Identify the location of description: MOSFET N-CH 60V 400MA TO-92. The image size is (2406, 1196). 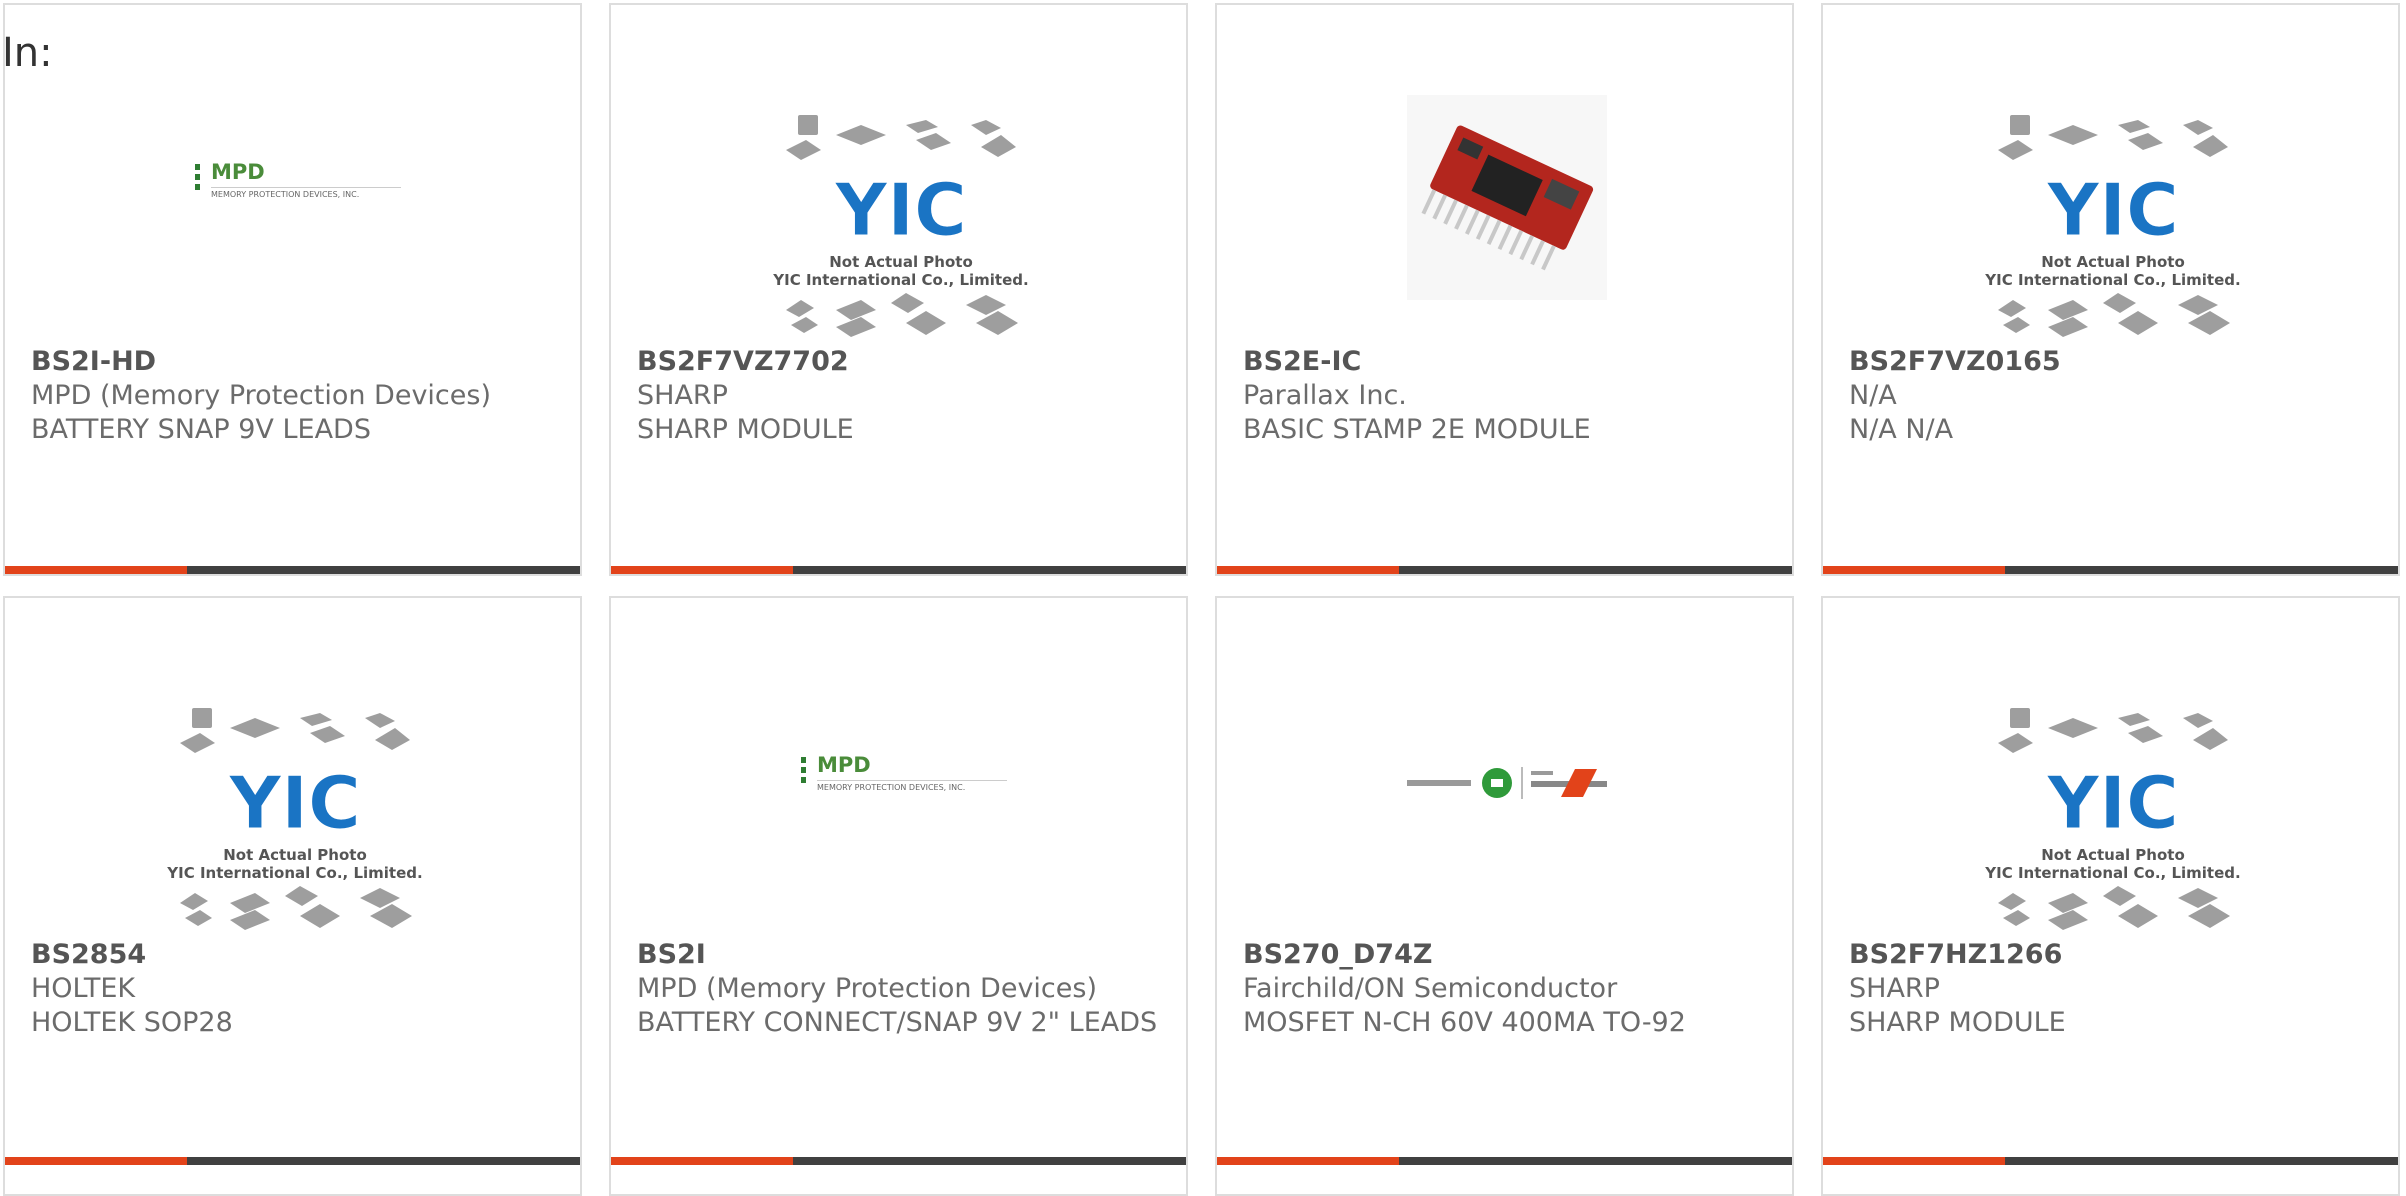
(1464, 1022).